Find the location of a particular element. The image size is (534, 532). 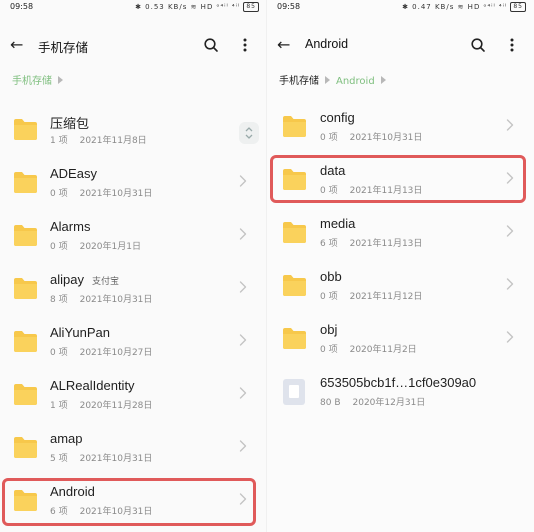

item-meta: 0 项 2021年10月27日 is located at coordinates (101, 351).